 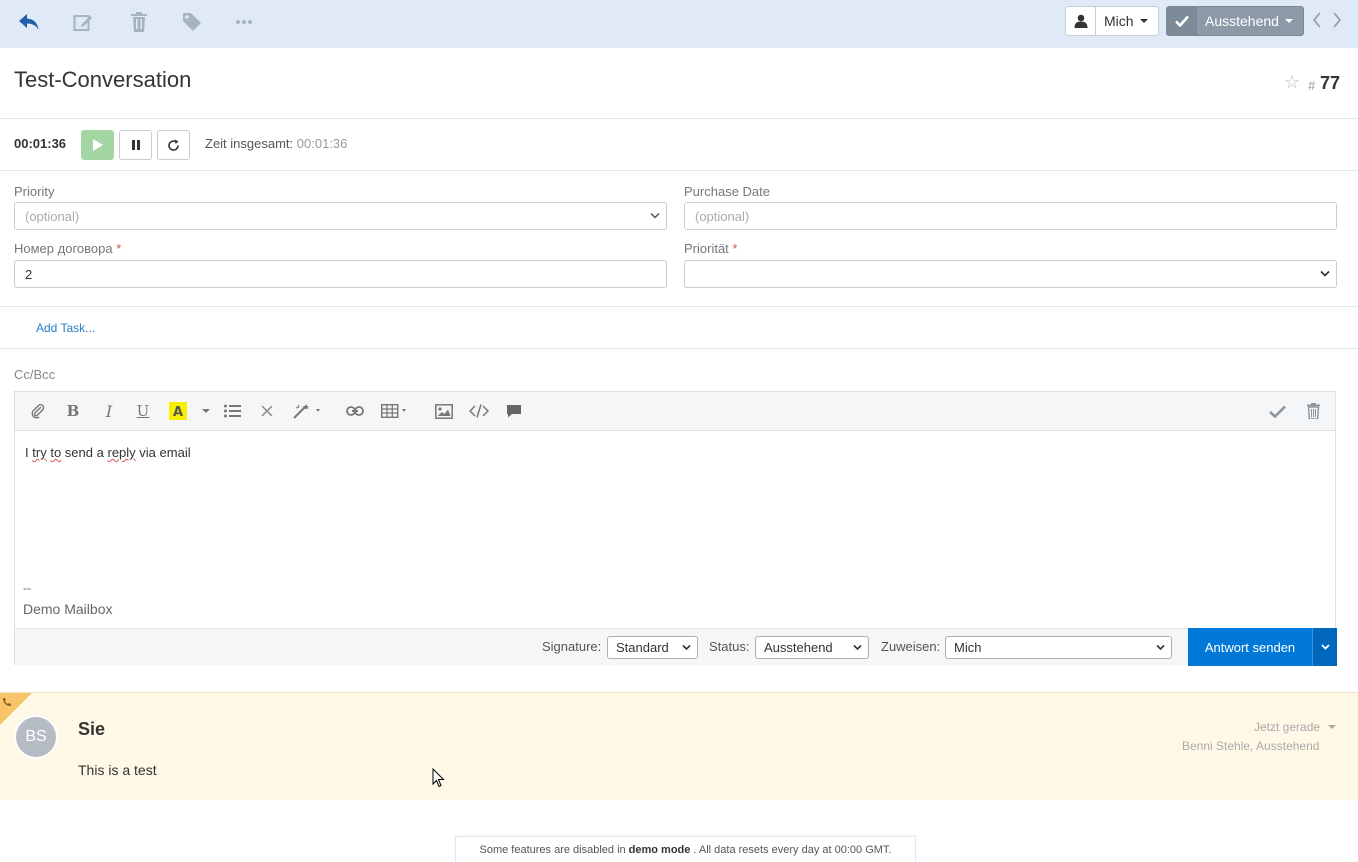 I want to click on reply-word-misspelled: try, so click(x=39, y=452).